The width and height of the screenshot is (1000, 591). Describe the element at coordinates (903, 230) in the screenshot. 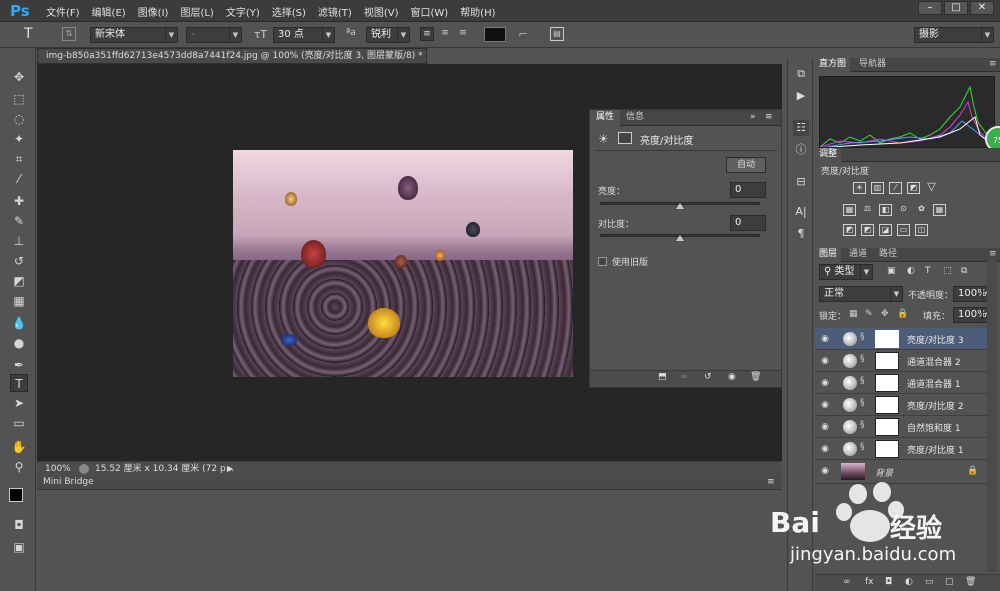

I see `gradient-map-icon: ▭` at that location.